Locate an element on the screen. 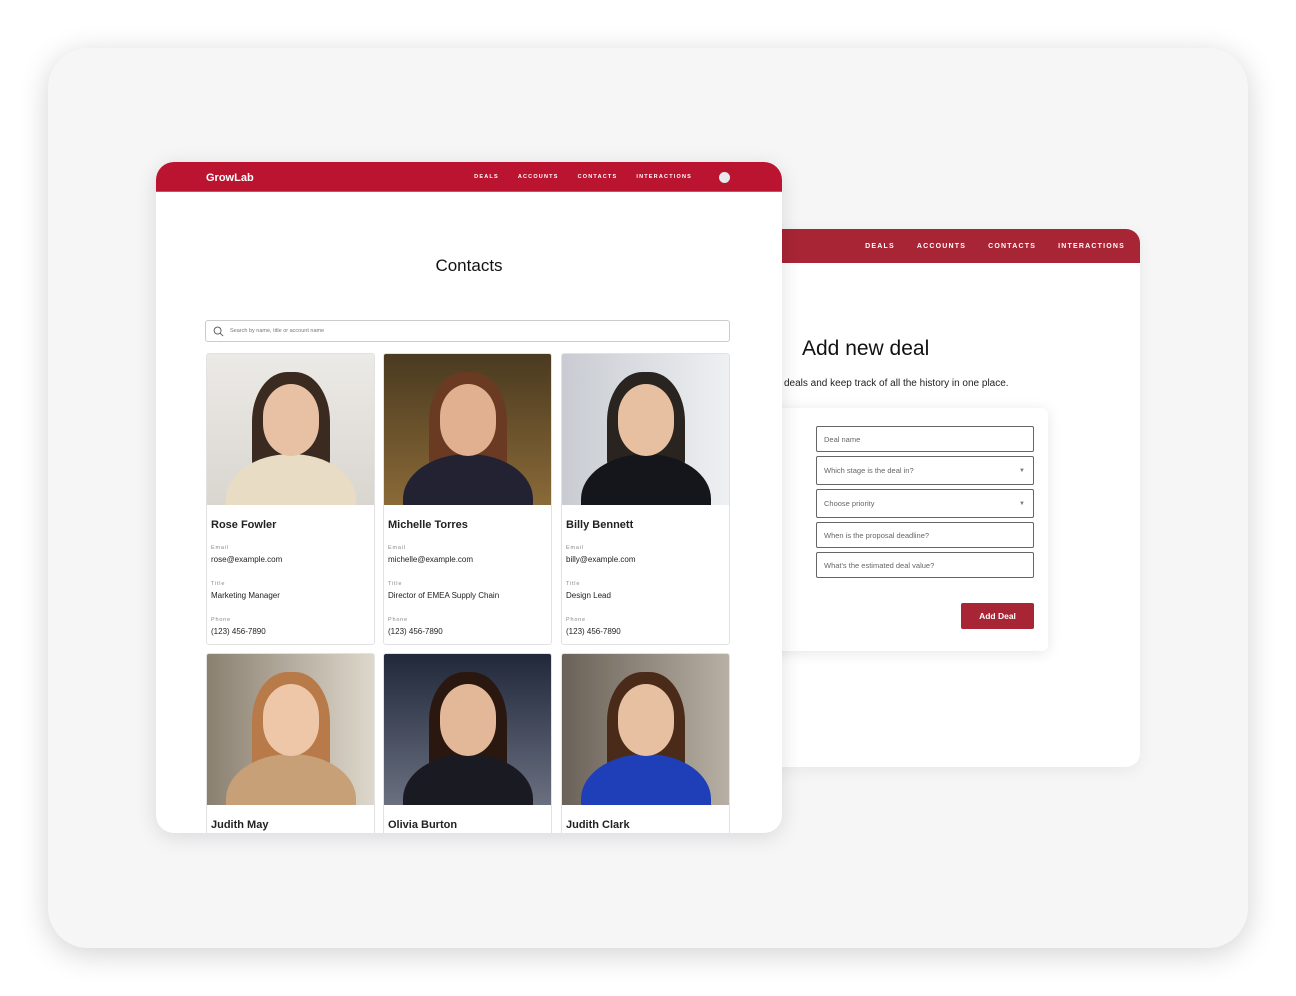  contact-card: Judith May is located at coordinates (290, 743).